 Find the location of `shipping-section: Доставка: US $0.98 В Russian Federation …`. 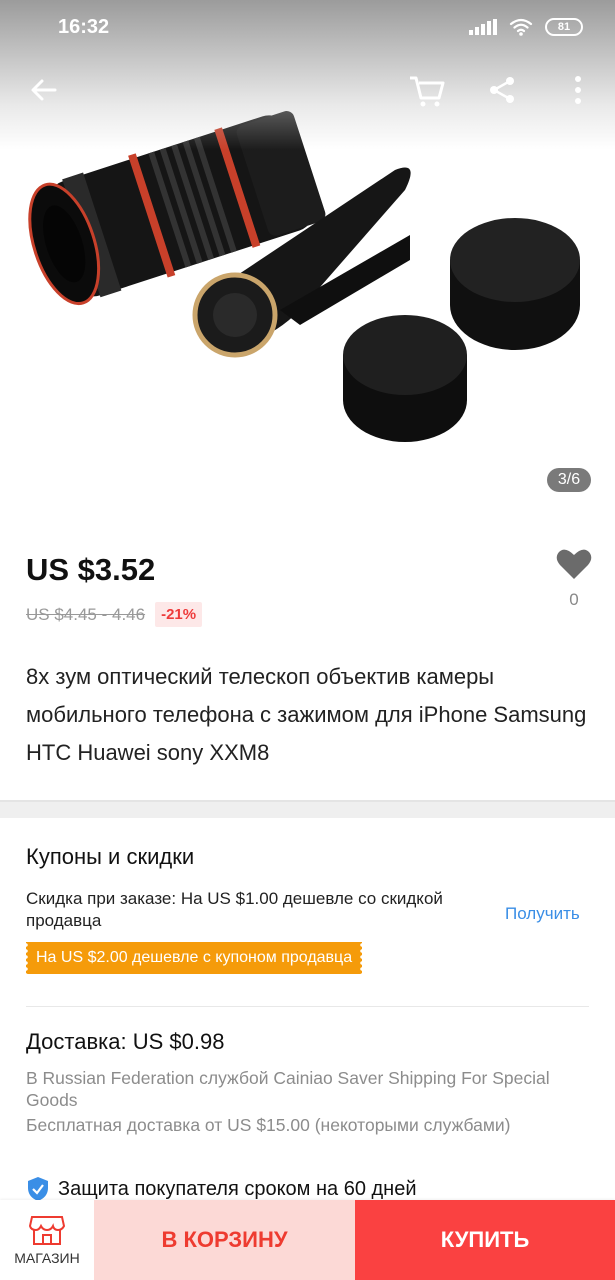

shipping-section: Доставка: US $0.98 В Russian Federation … is located at coordinates (307, 1082).